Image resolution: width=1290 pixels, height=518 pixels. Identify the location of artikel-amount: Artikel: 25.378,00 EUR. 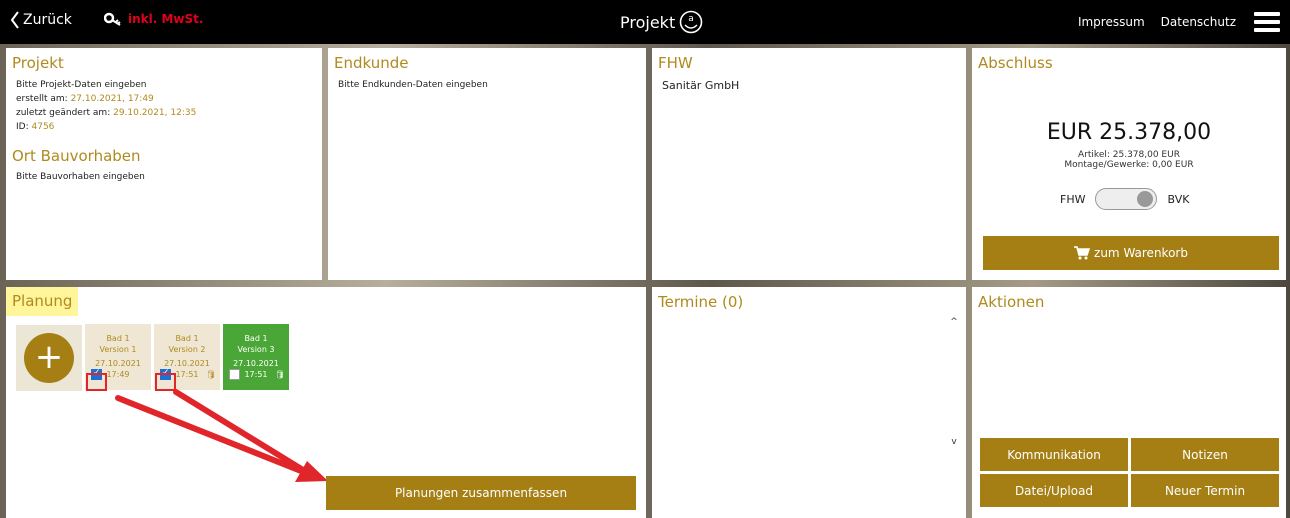
(1129, 155).